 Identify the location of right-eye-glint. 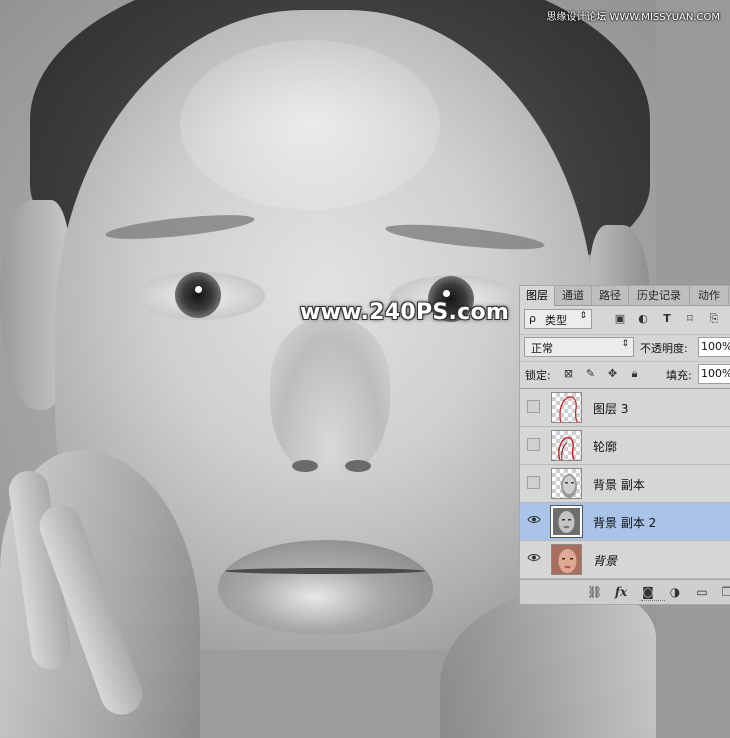
(446, 293).